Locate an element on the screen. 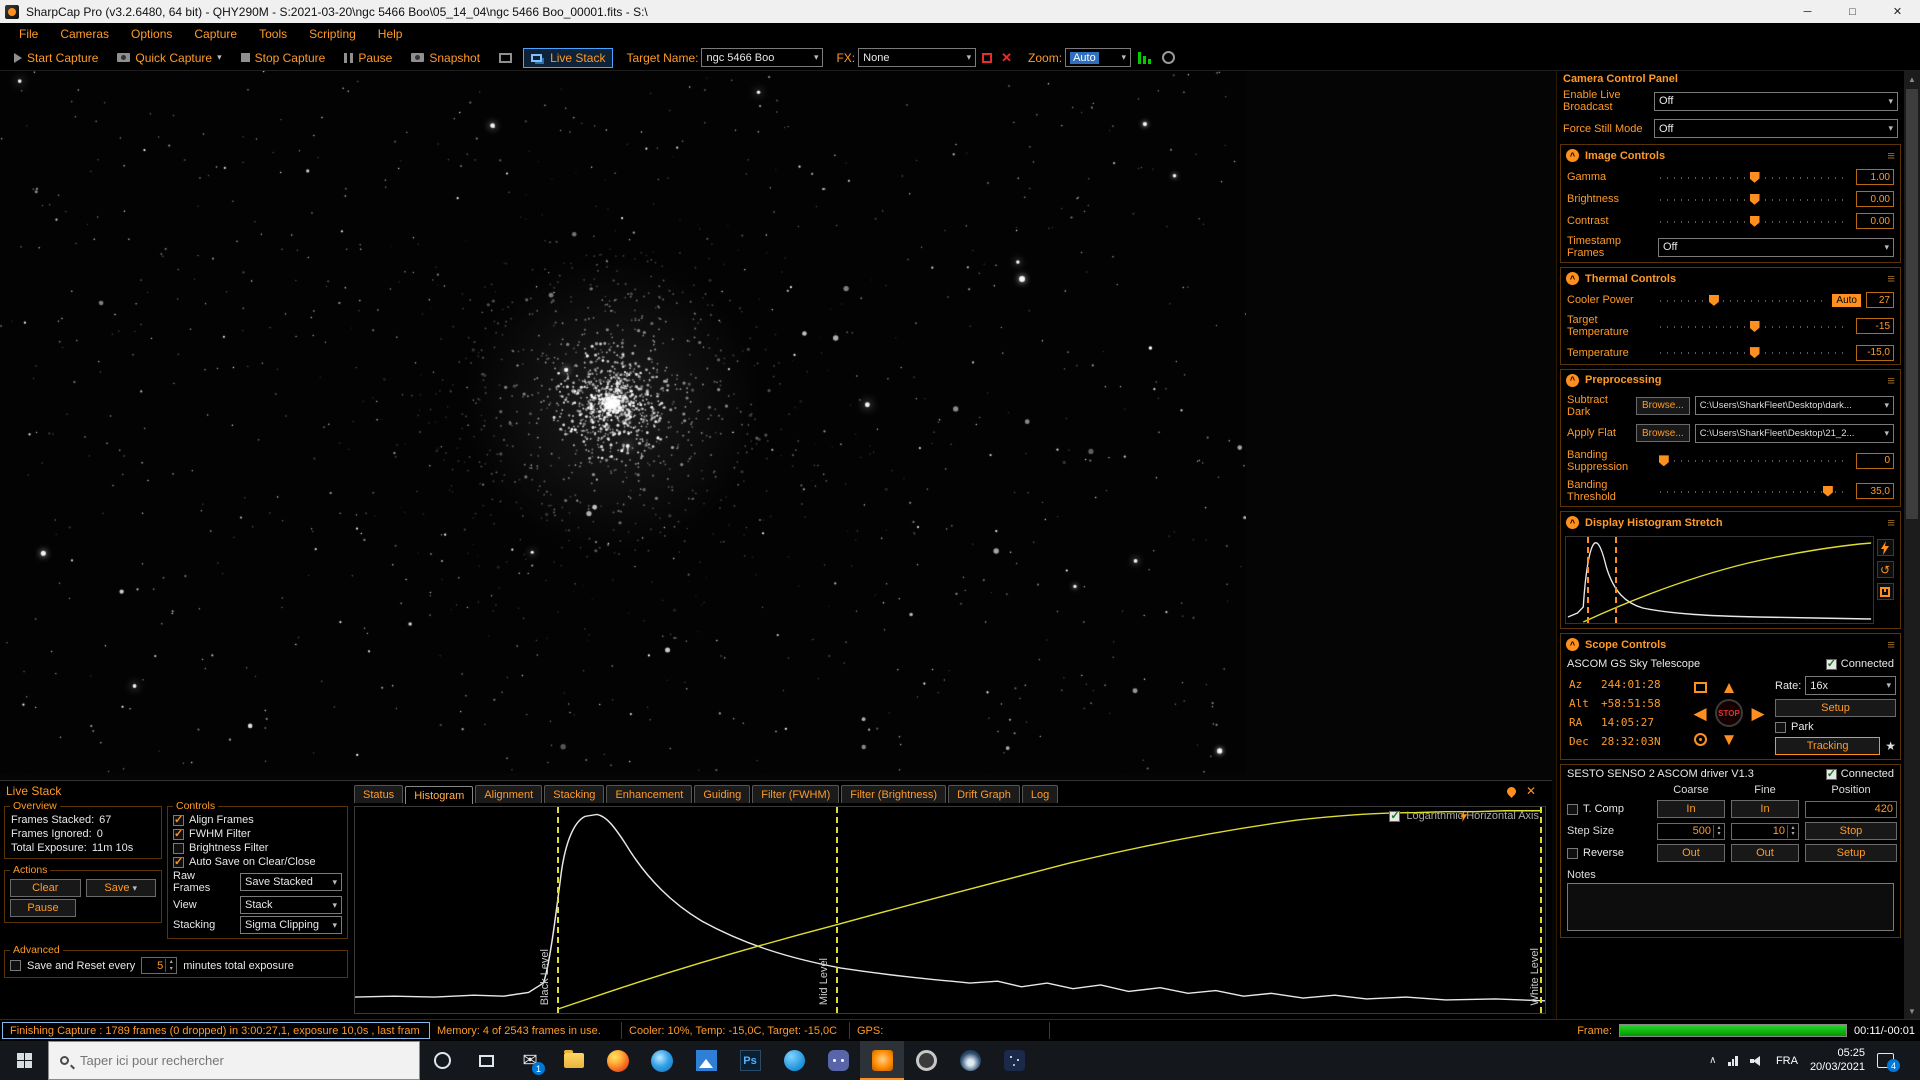  clear-selection-icon: ✕ is located at coordinates (1006, 58).